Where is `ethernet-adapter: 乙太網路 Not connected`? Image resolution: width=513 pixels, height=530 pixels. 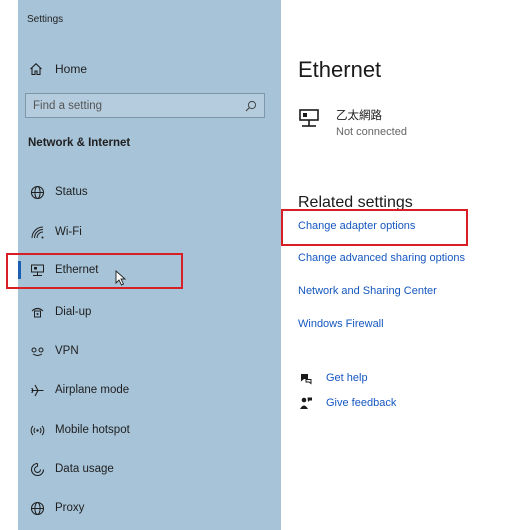
ethernet-adapter: 乙太網路 Not connected is located at coordinates (352, 122).